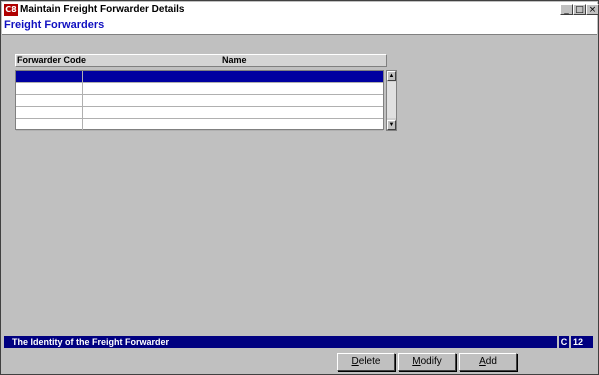 The image size is (599, 375). Describe the element at coordinates (592, 9) in the screenshot. I see `close-button: ×` at that location.